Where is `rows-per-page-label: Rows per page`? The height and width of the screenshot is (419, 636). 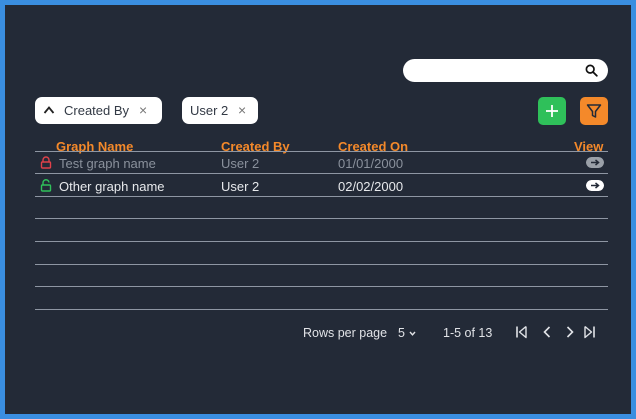
rows-per-page-label: Rows per page is located at coordinates (345, 333).